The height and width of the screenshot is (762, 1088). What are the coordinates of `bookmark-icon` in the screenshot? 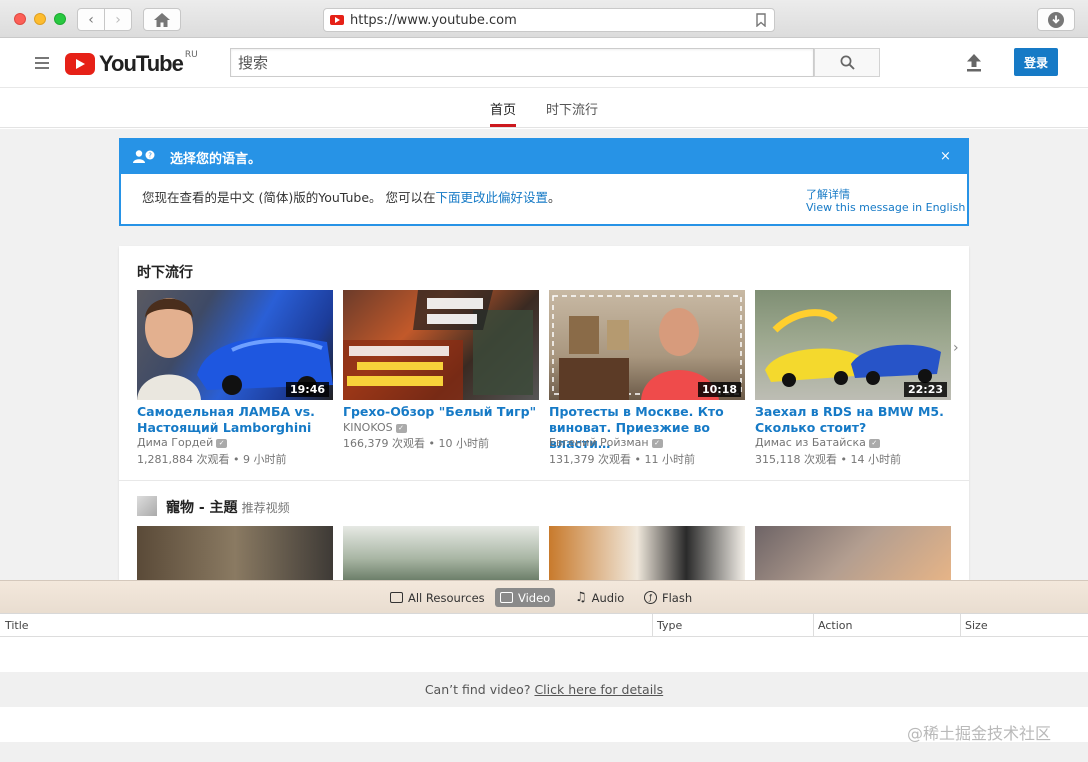 It's located at (761, 20).